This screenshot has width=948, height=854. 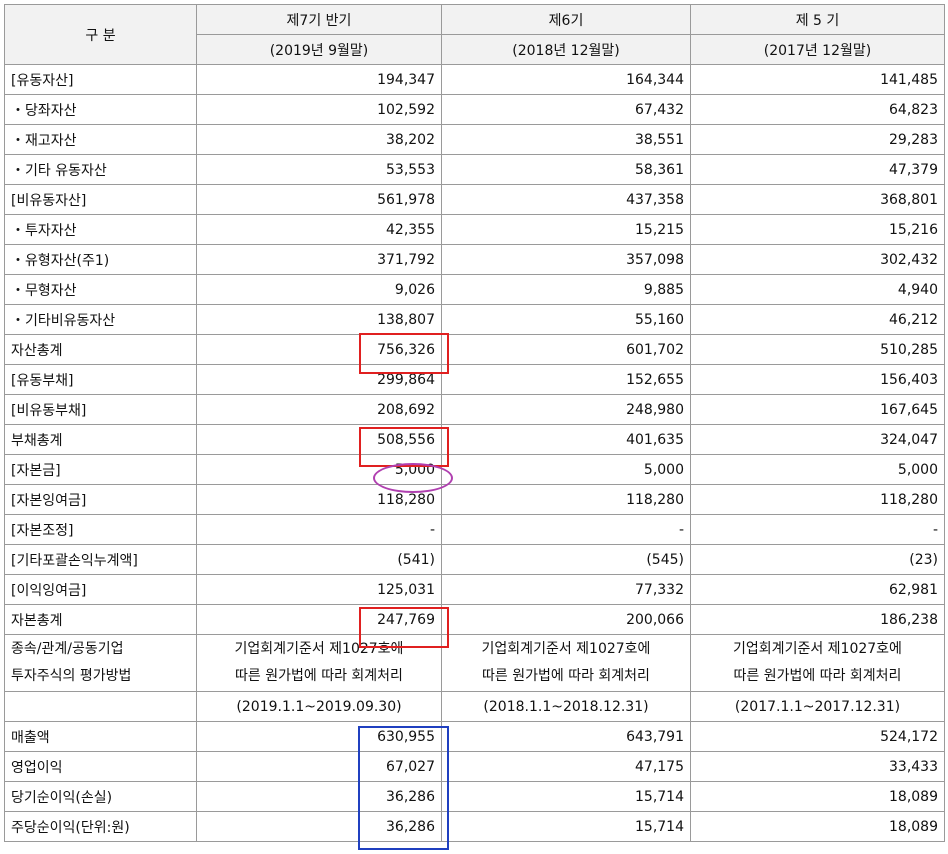 I want to click on row-label: 자산총계, so click(x=100, y=349).